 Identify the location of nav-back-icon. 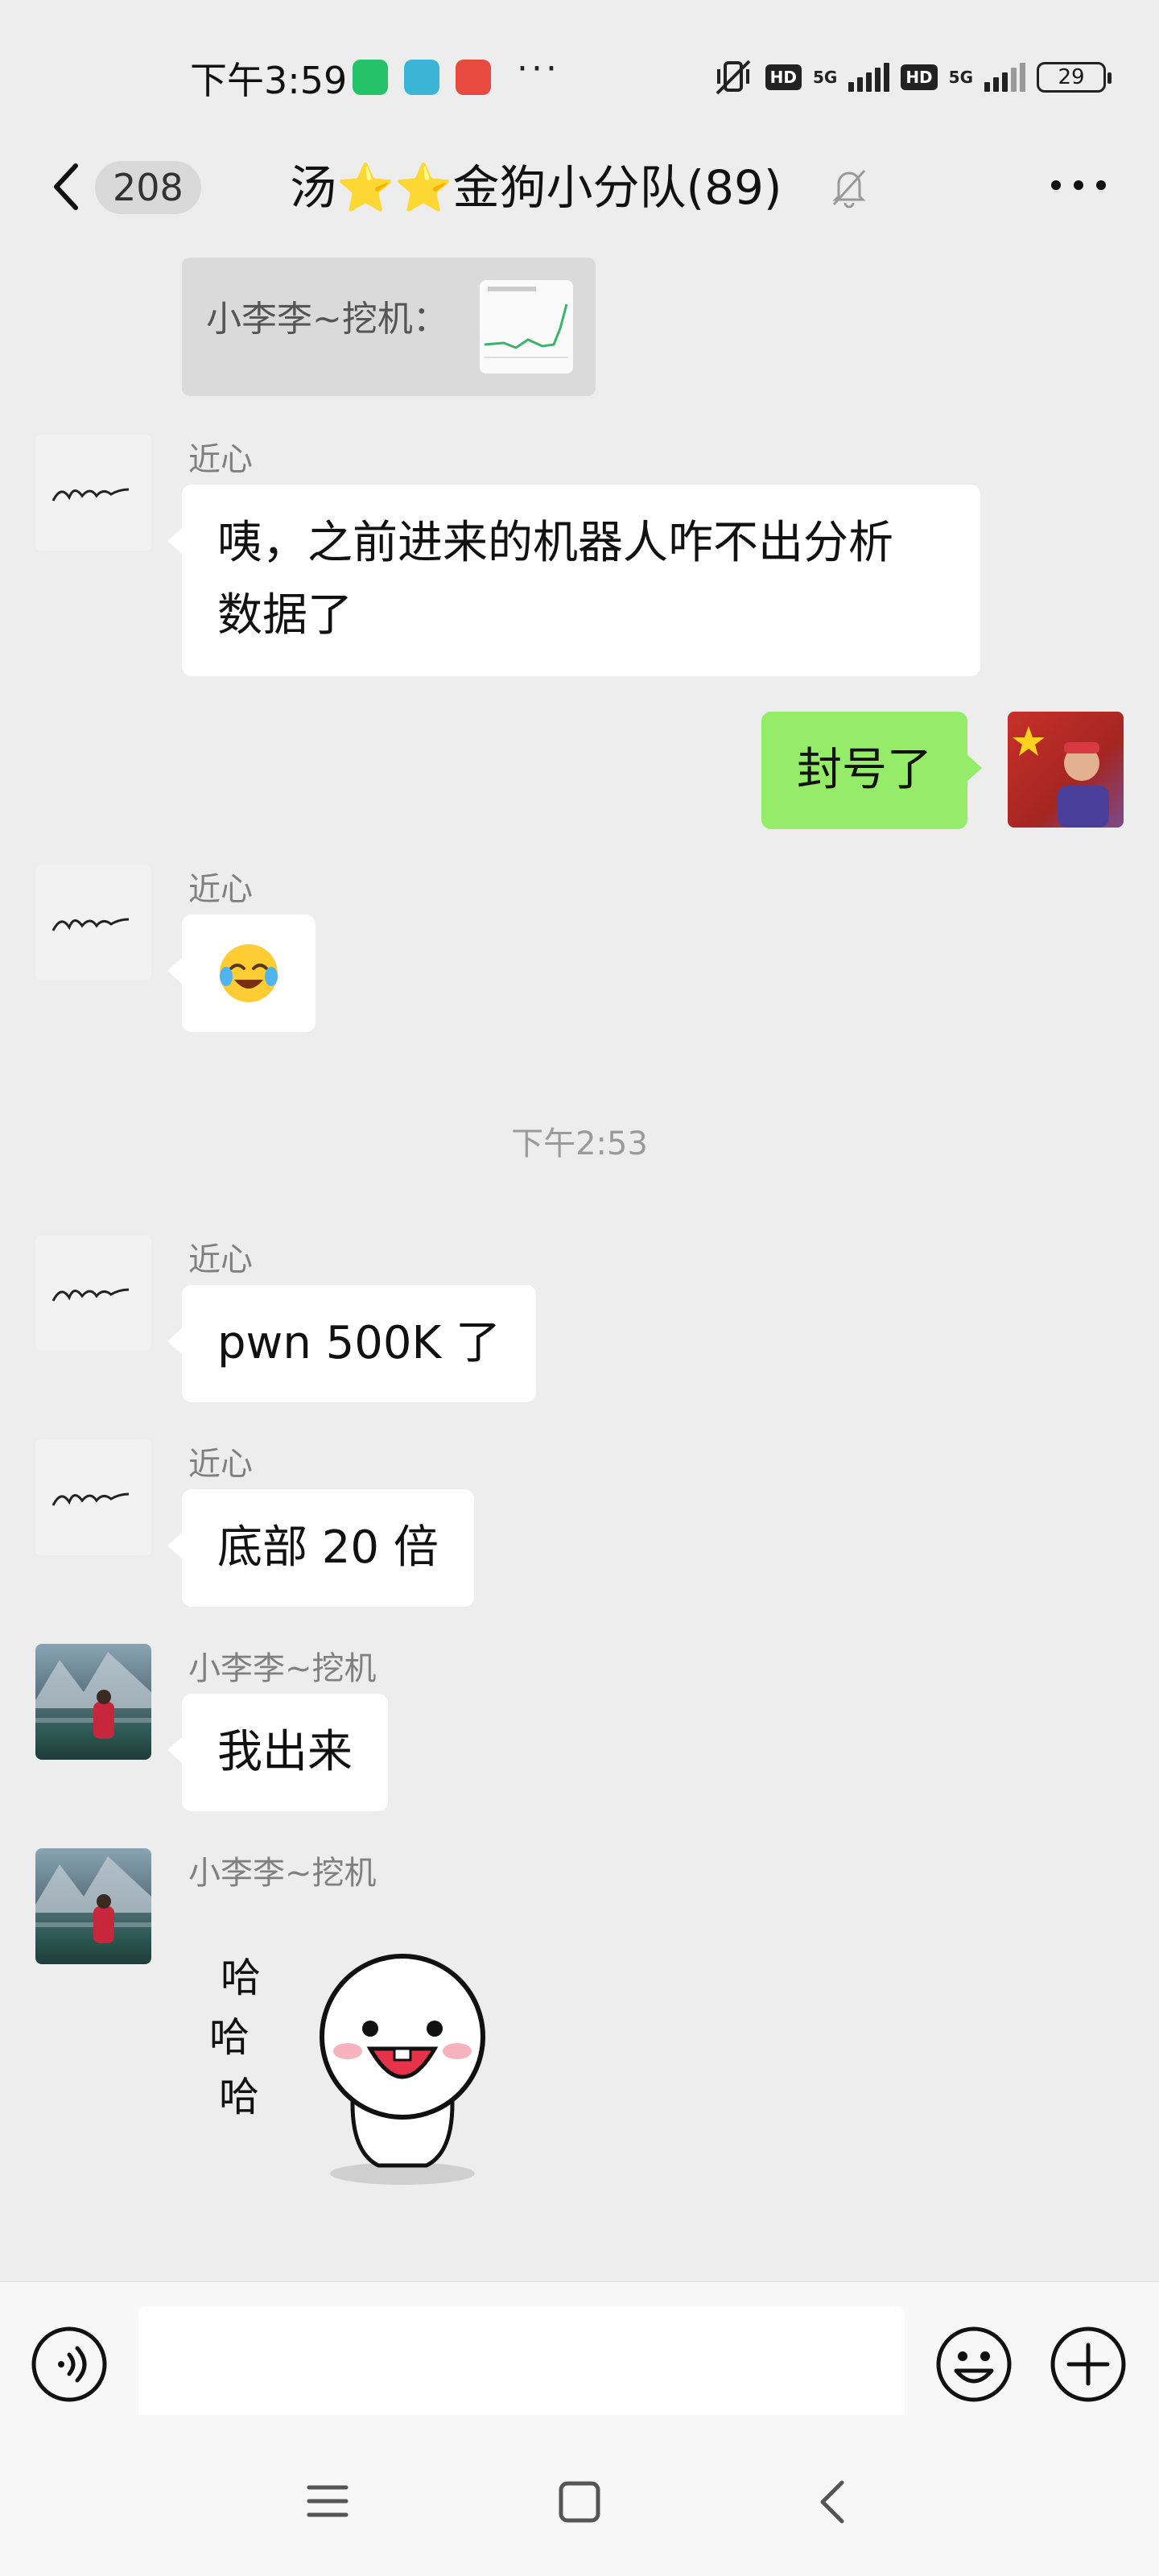
(833, 2502).